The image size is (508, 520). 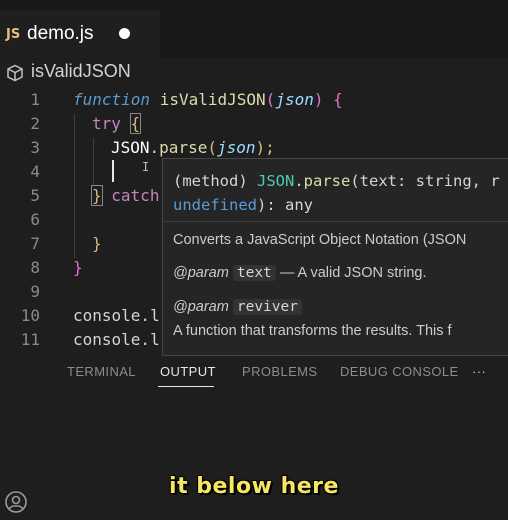 I want to click on close-paren: );, so click(x=265, y=147).